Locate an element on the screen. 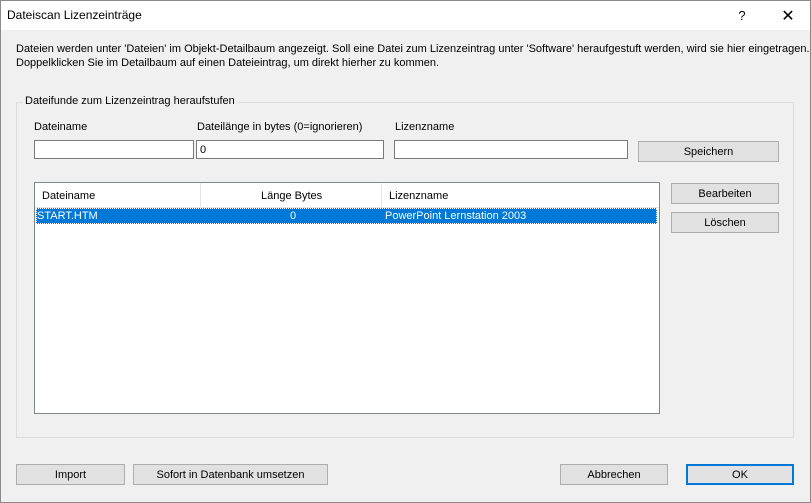  ok-button: OK is located at coordinates (740, 474).